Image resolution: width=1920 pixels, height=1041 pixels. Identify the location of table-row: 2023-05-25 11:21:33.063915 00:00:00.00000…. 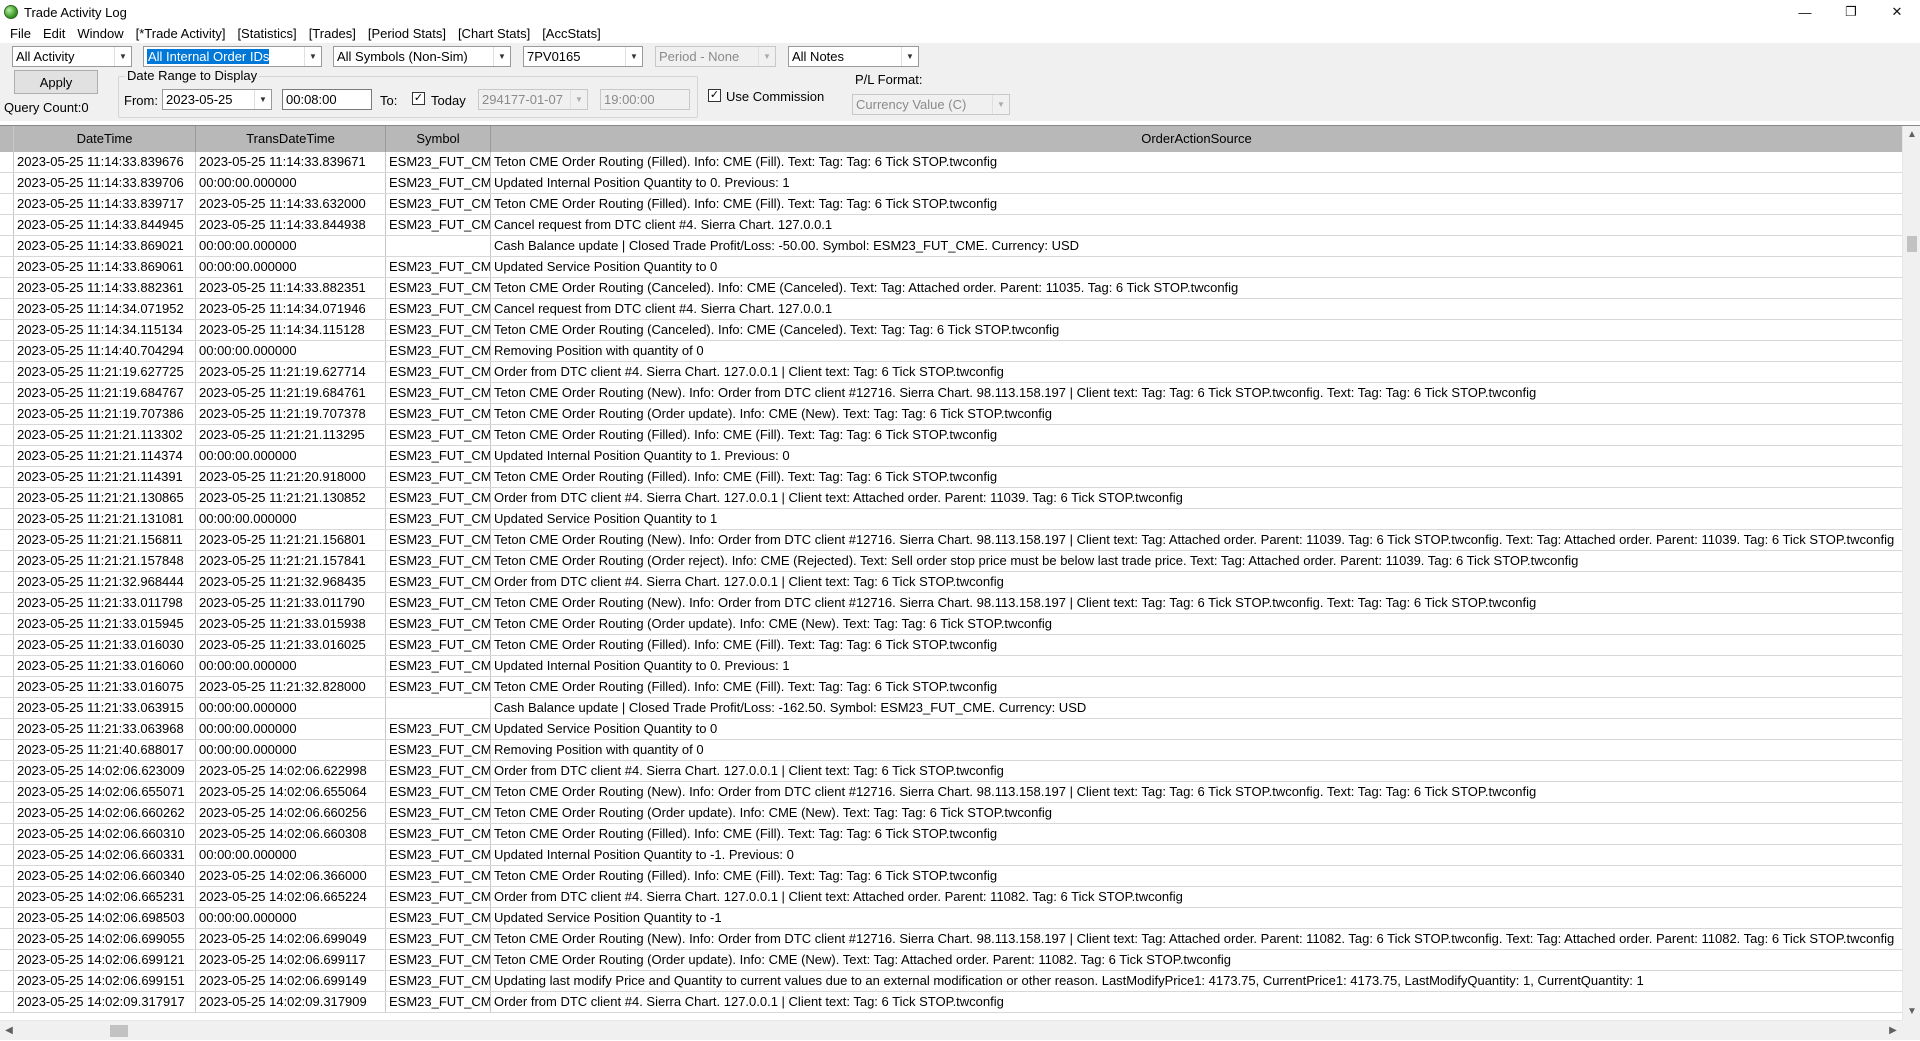
(951, 708).